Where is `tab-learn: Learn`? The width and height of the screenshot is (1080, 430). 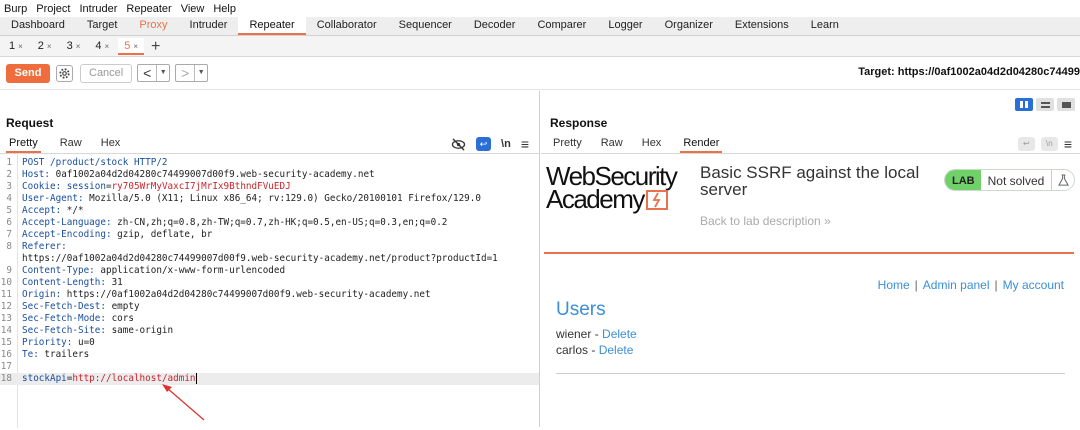 tab-learn: Learn is located at coordinates (825, 25).